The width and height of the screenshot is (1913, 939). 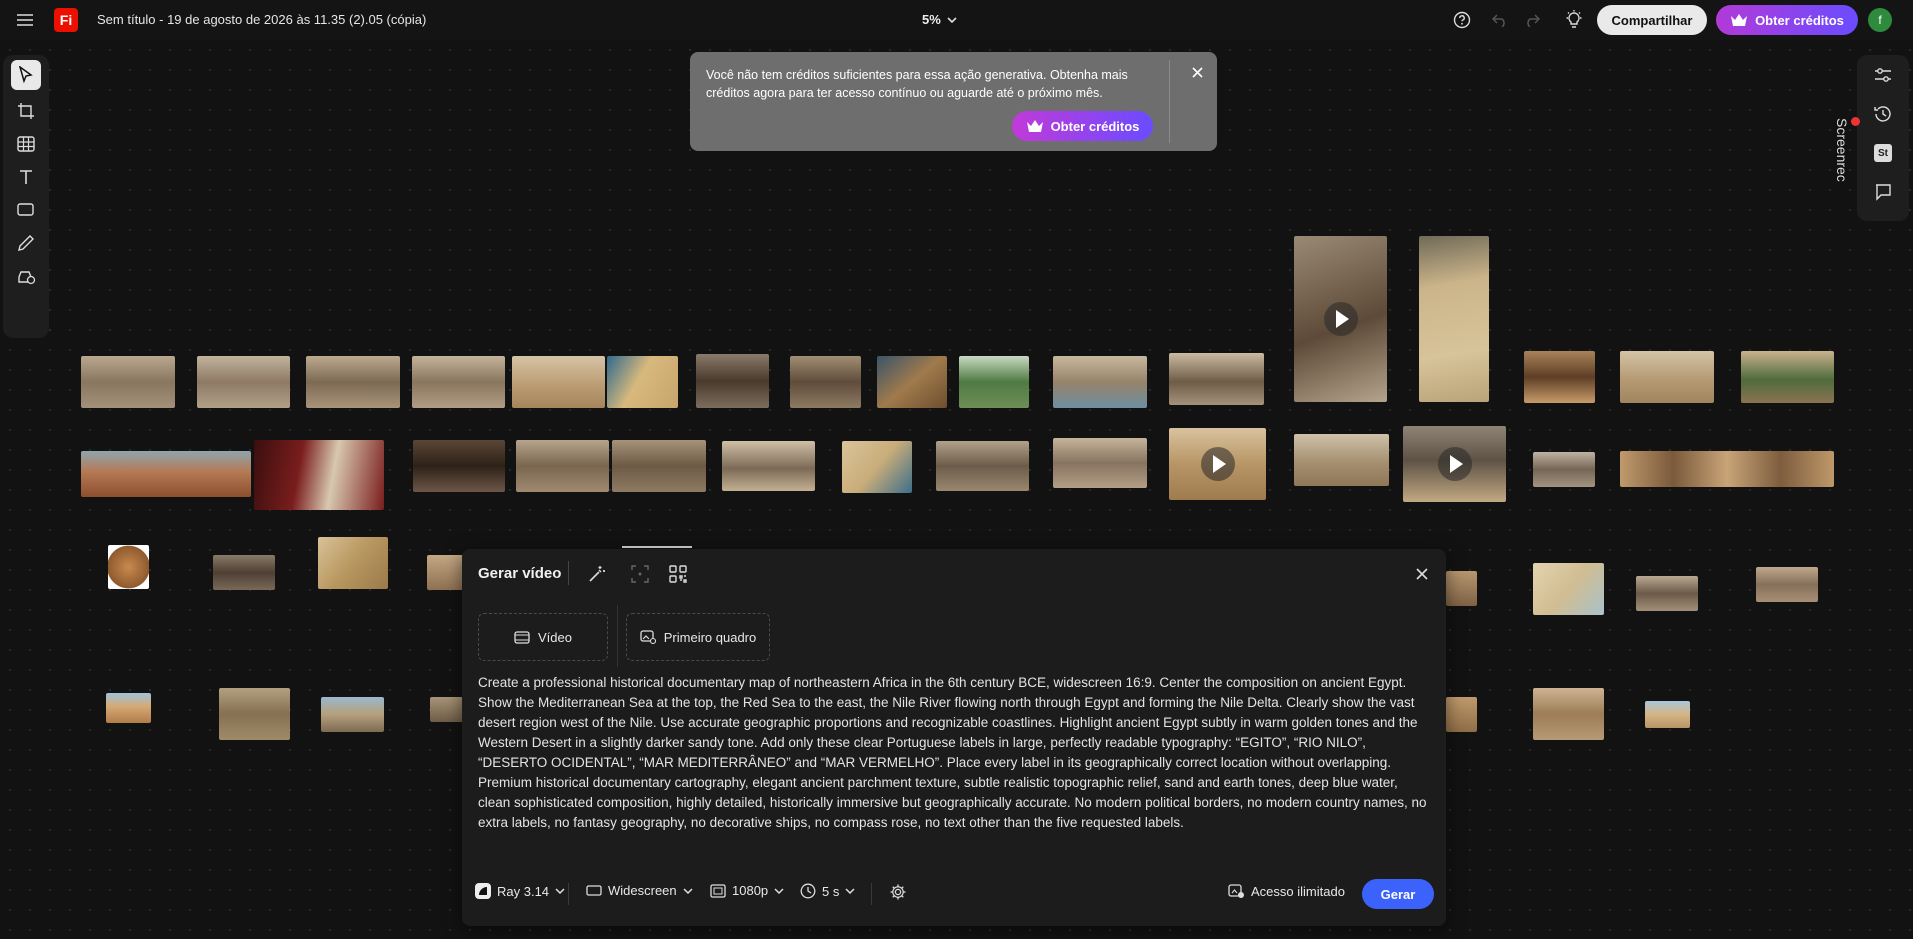 I want to click on history-icon, so click(x=1883, y=114).